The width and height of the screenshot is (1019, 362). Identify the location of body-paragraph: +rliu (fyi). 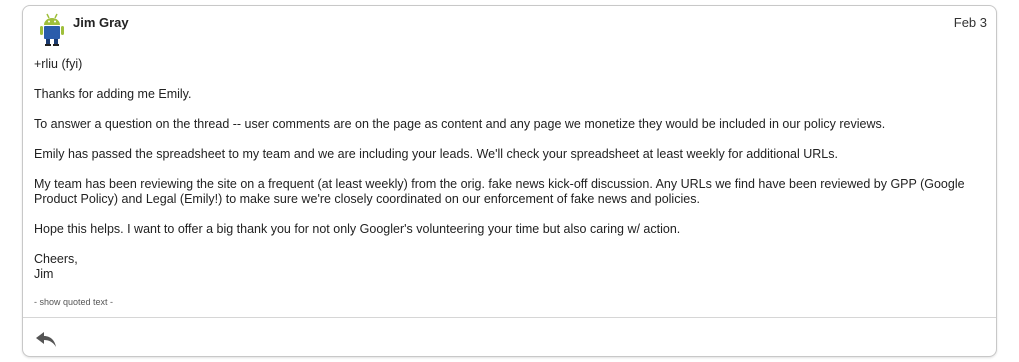
(58, 64).